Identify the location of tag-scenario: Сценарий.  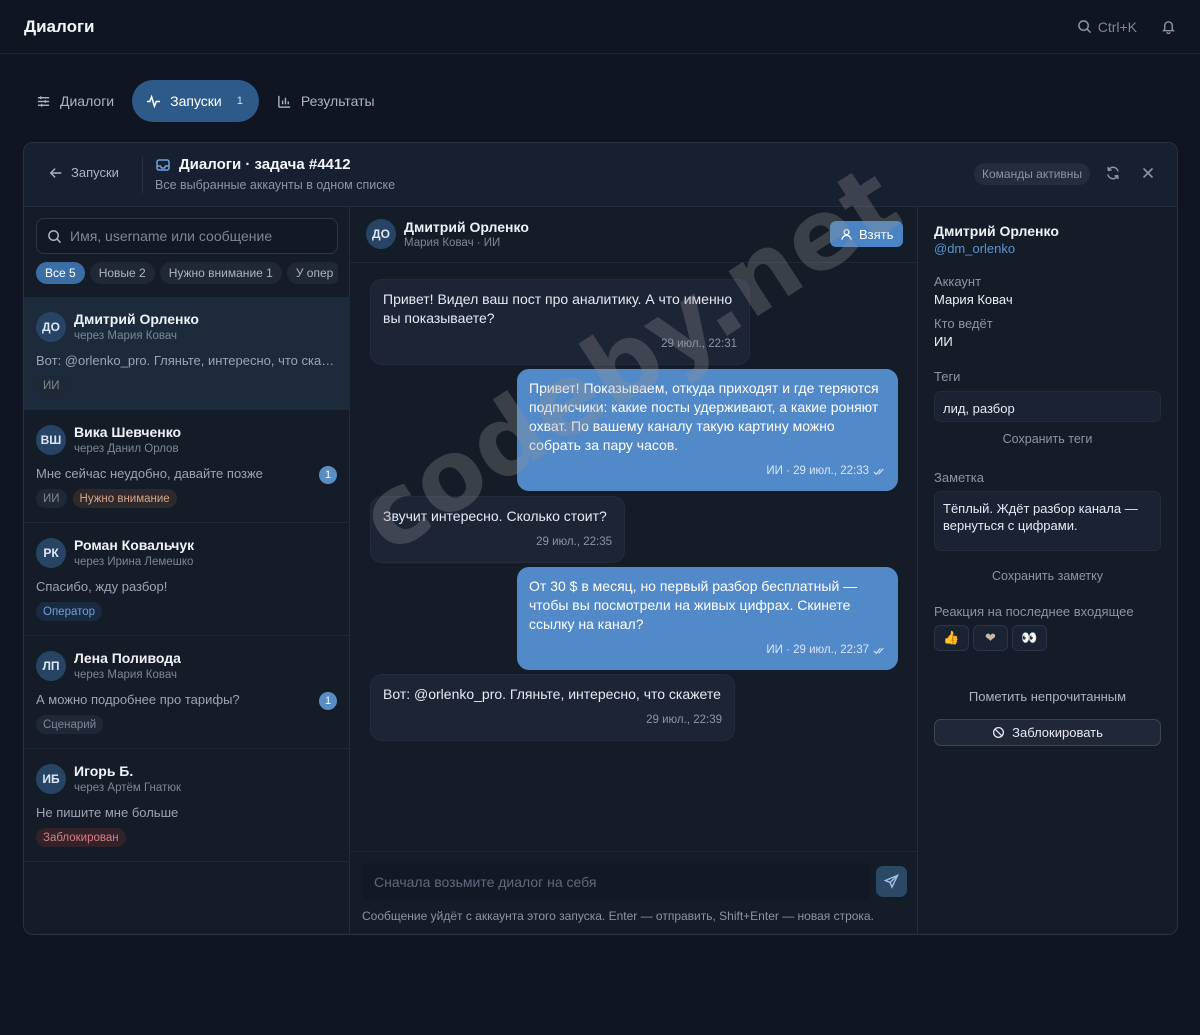
(70, 724).